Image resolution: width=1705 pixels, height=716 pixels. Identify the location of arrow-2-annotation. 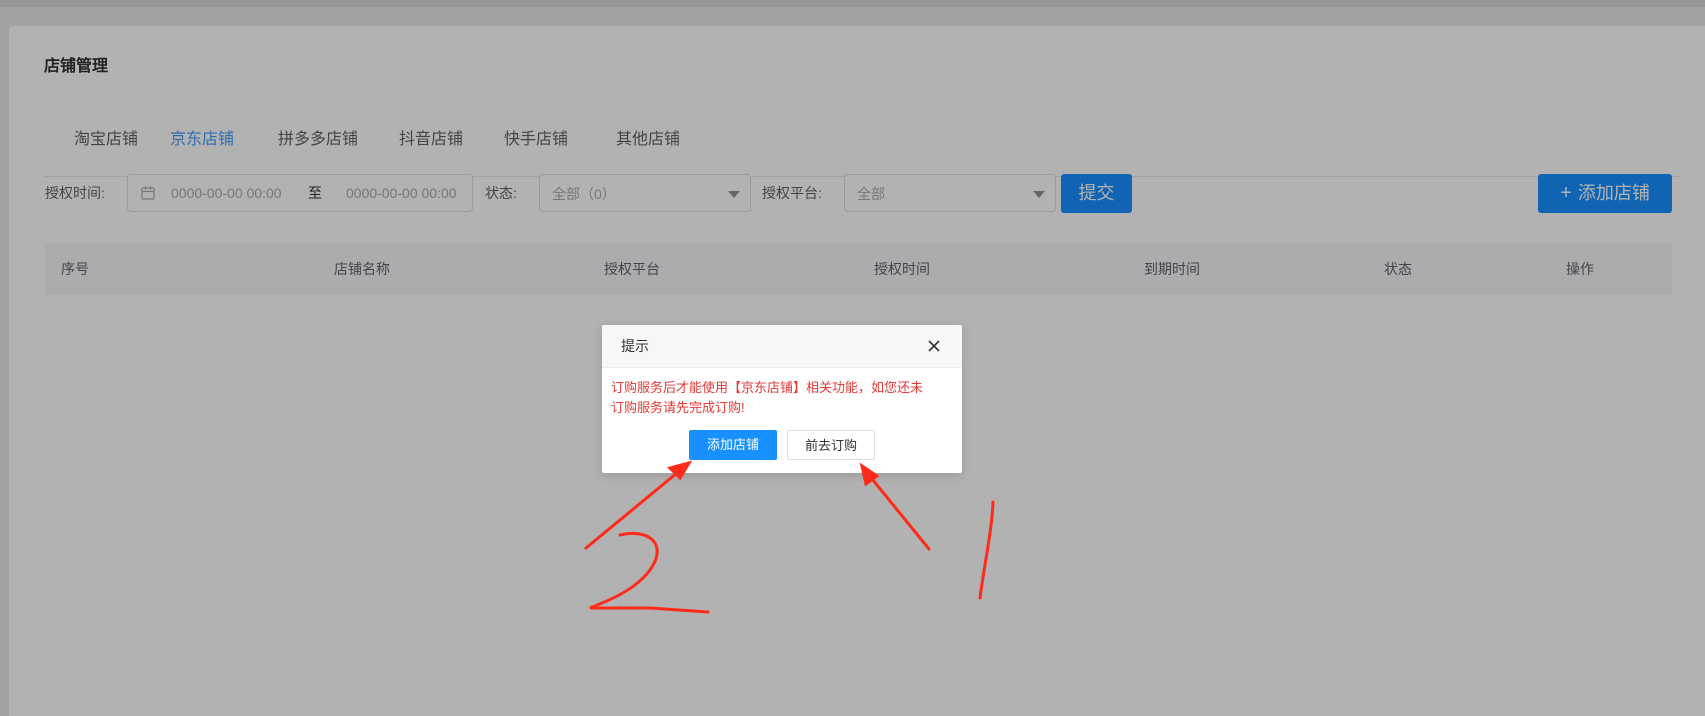
(638, 505).